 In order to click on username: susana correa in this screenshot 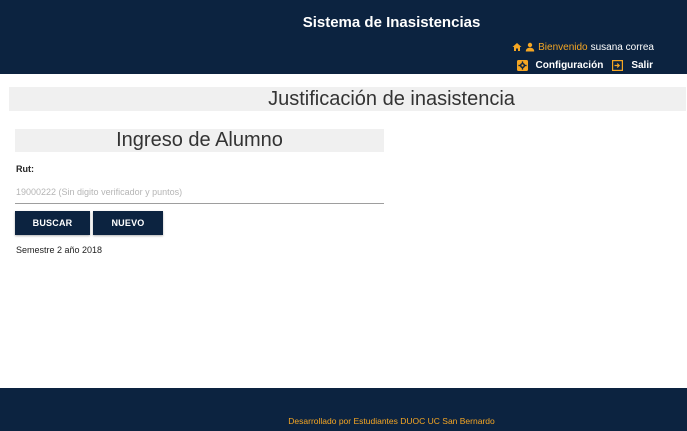, I will do `click(622, 47)`.